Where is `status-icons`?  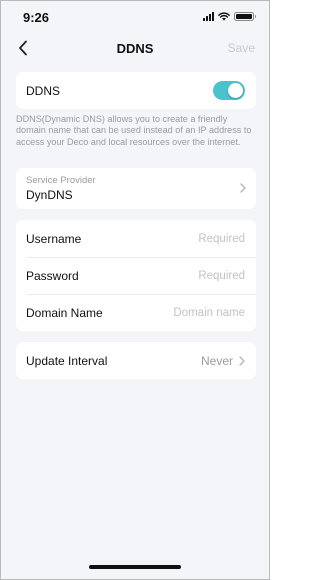
status-icons is located at coordinates (229, 16).